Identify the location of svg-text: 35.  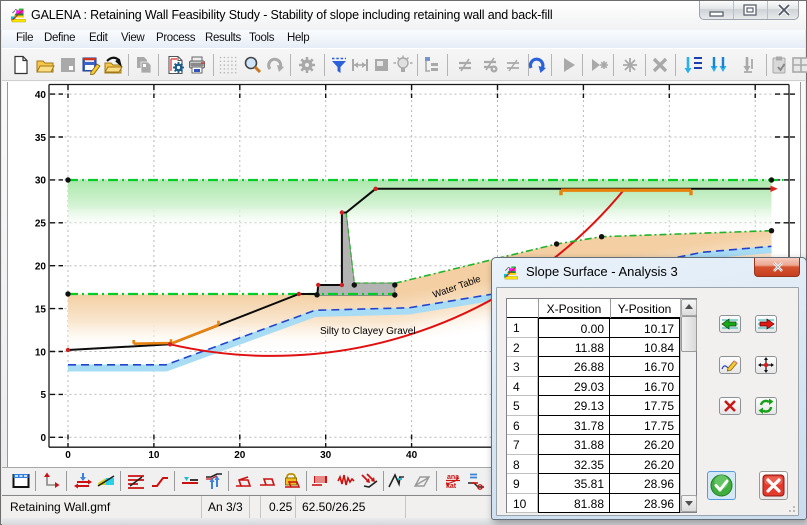
(41, 138).